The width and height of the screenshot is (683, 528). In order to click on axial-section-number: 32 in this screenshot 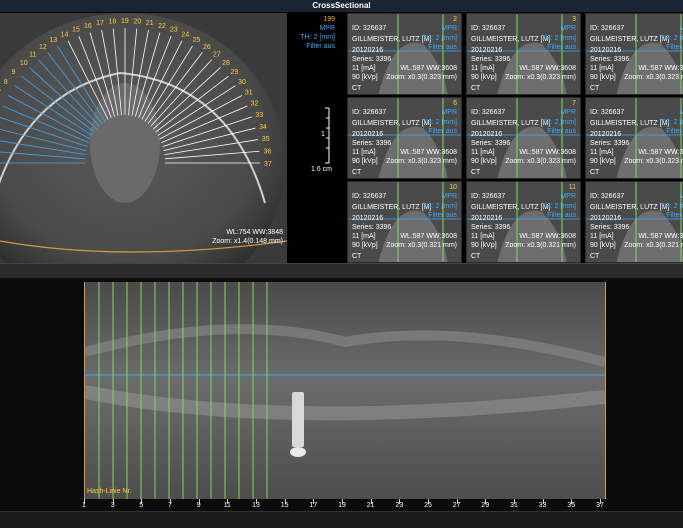, I will do `click(255, 104)`.